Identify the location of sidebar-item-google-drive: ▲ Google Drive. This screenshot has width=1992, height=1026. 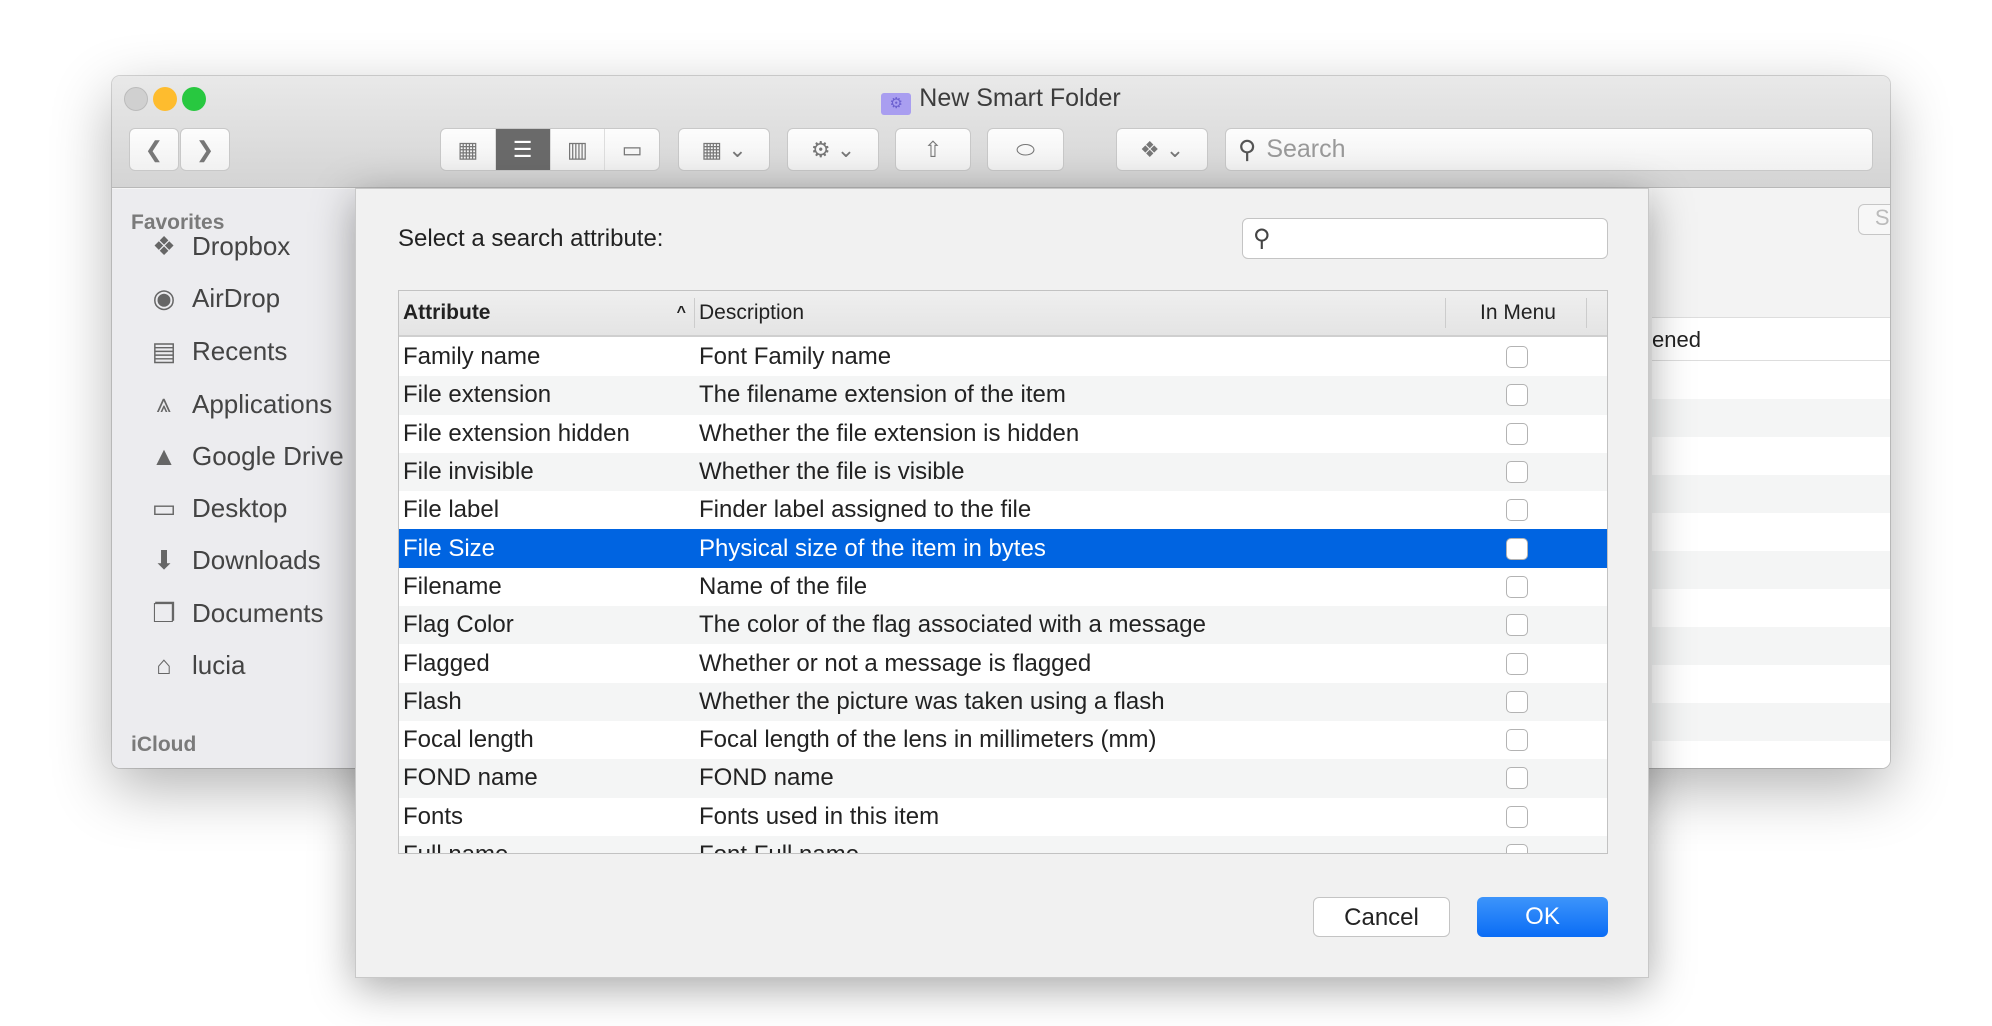
(245, 456).